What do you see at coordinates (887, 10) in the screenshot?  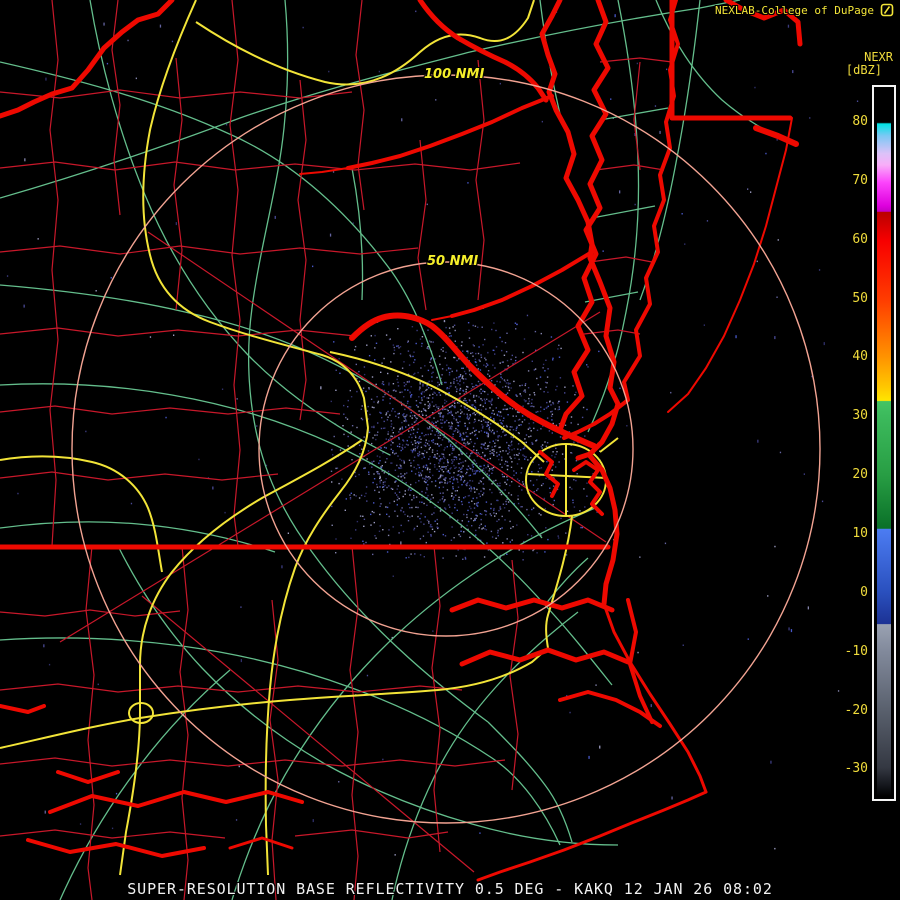 I see `college-of-dupage-weather-logo-icon` at bounding box center [887, 10].